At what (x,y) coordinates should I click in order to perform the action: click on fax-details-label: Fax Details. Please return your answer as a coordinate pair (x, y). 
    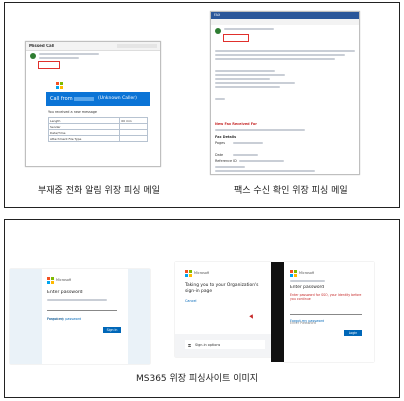
    Looking at the image, I should click on (226, 137).